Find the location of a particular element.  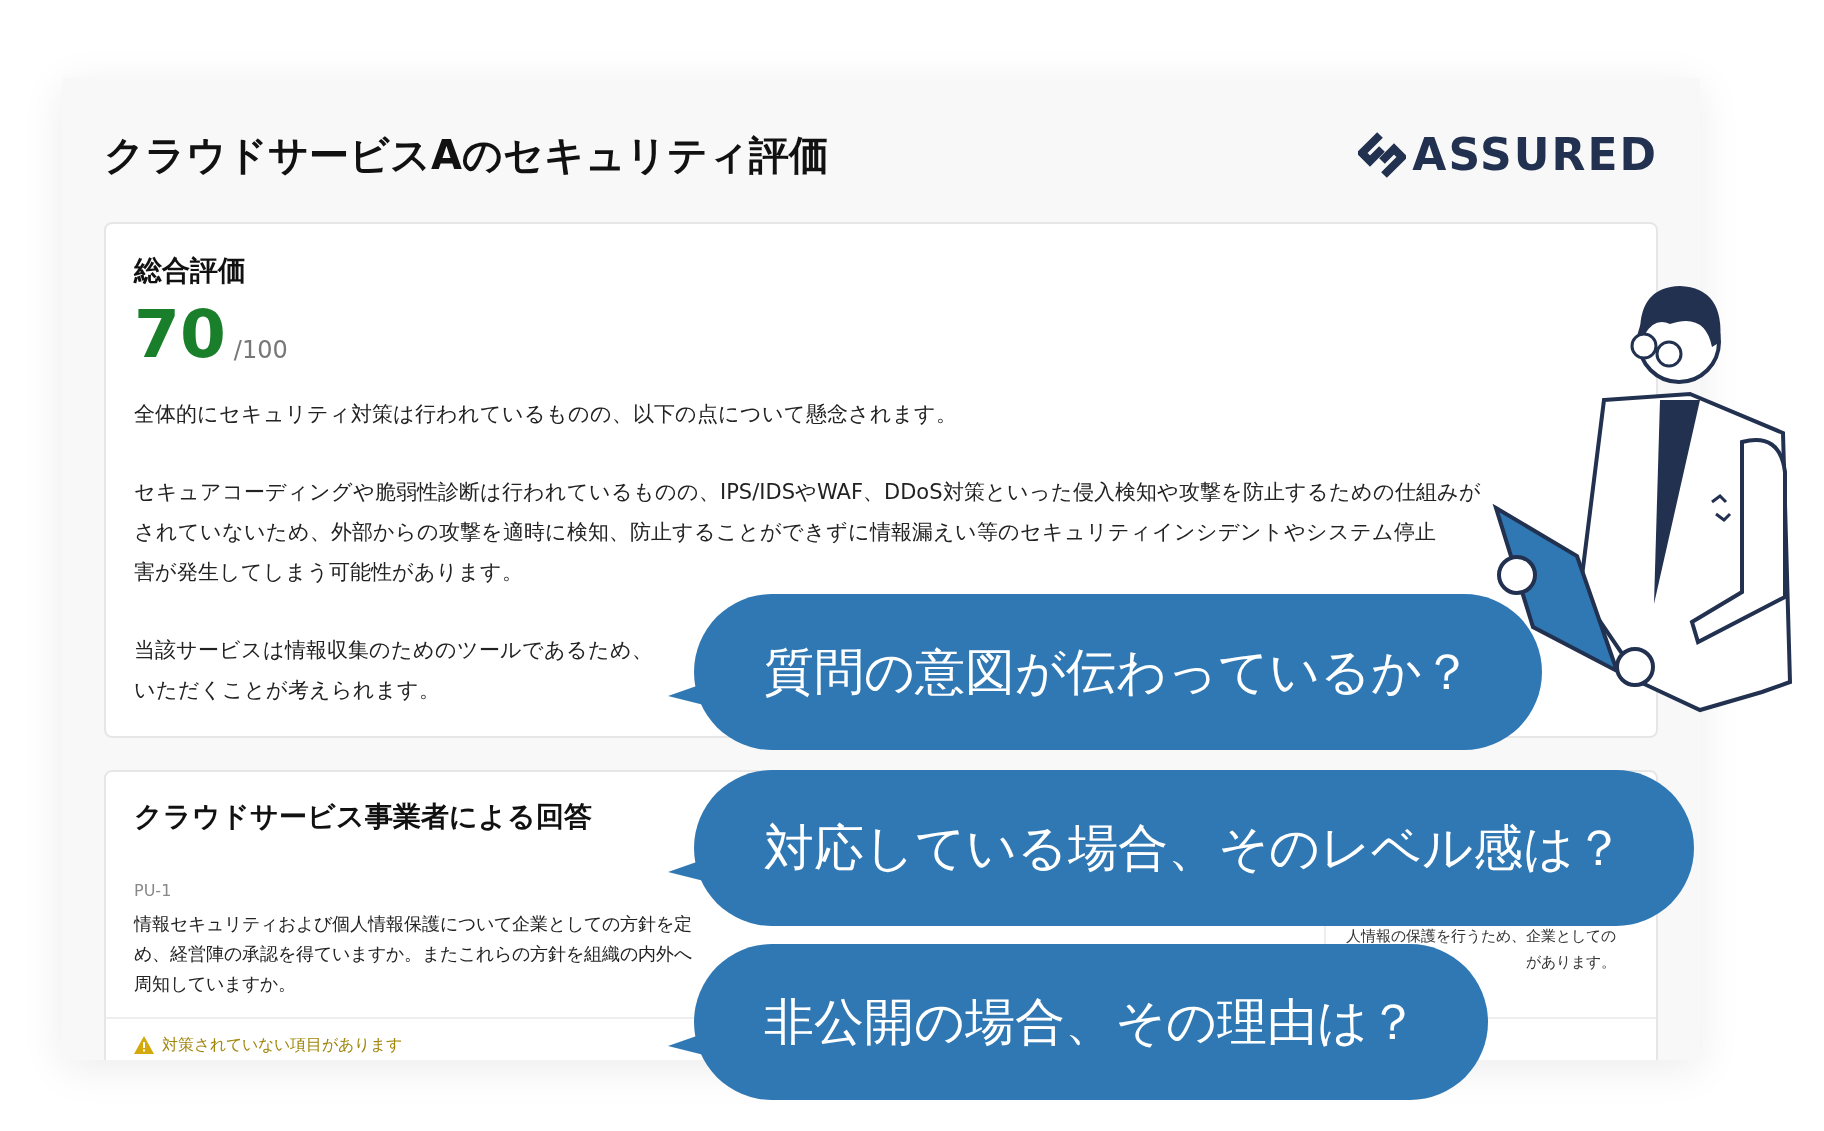

section-heading: 総合評価 is located at coordinates (190, 271).